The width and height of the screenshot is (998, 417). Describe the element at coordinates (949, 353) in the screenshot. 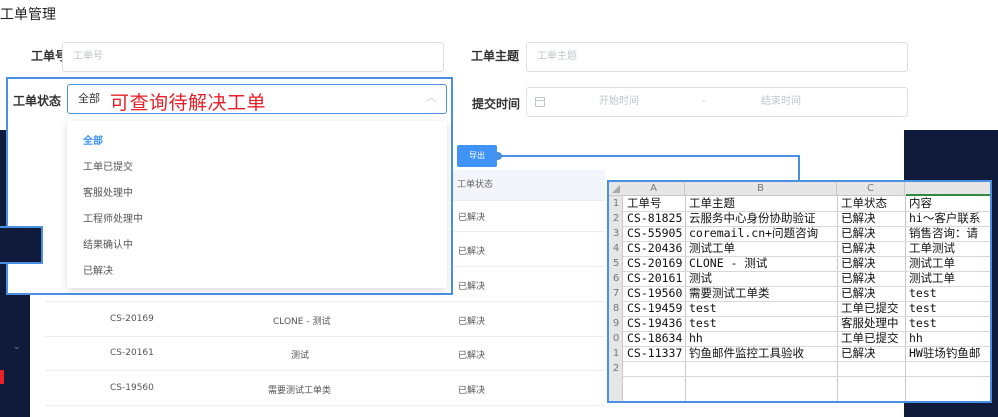

I see `sheet-cell-content: HW驻场钓鱼邮` at that location.